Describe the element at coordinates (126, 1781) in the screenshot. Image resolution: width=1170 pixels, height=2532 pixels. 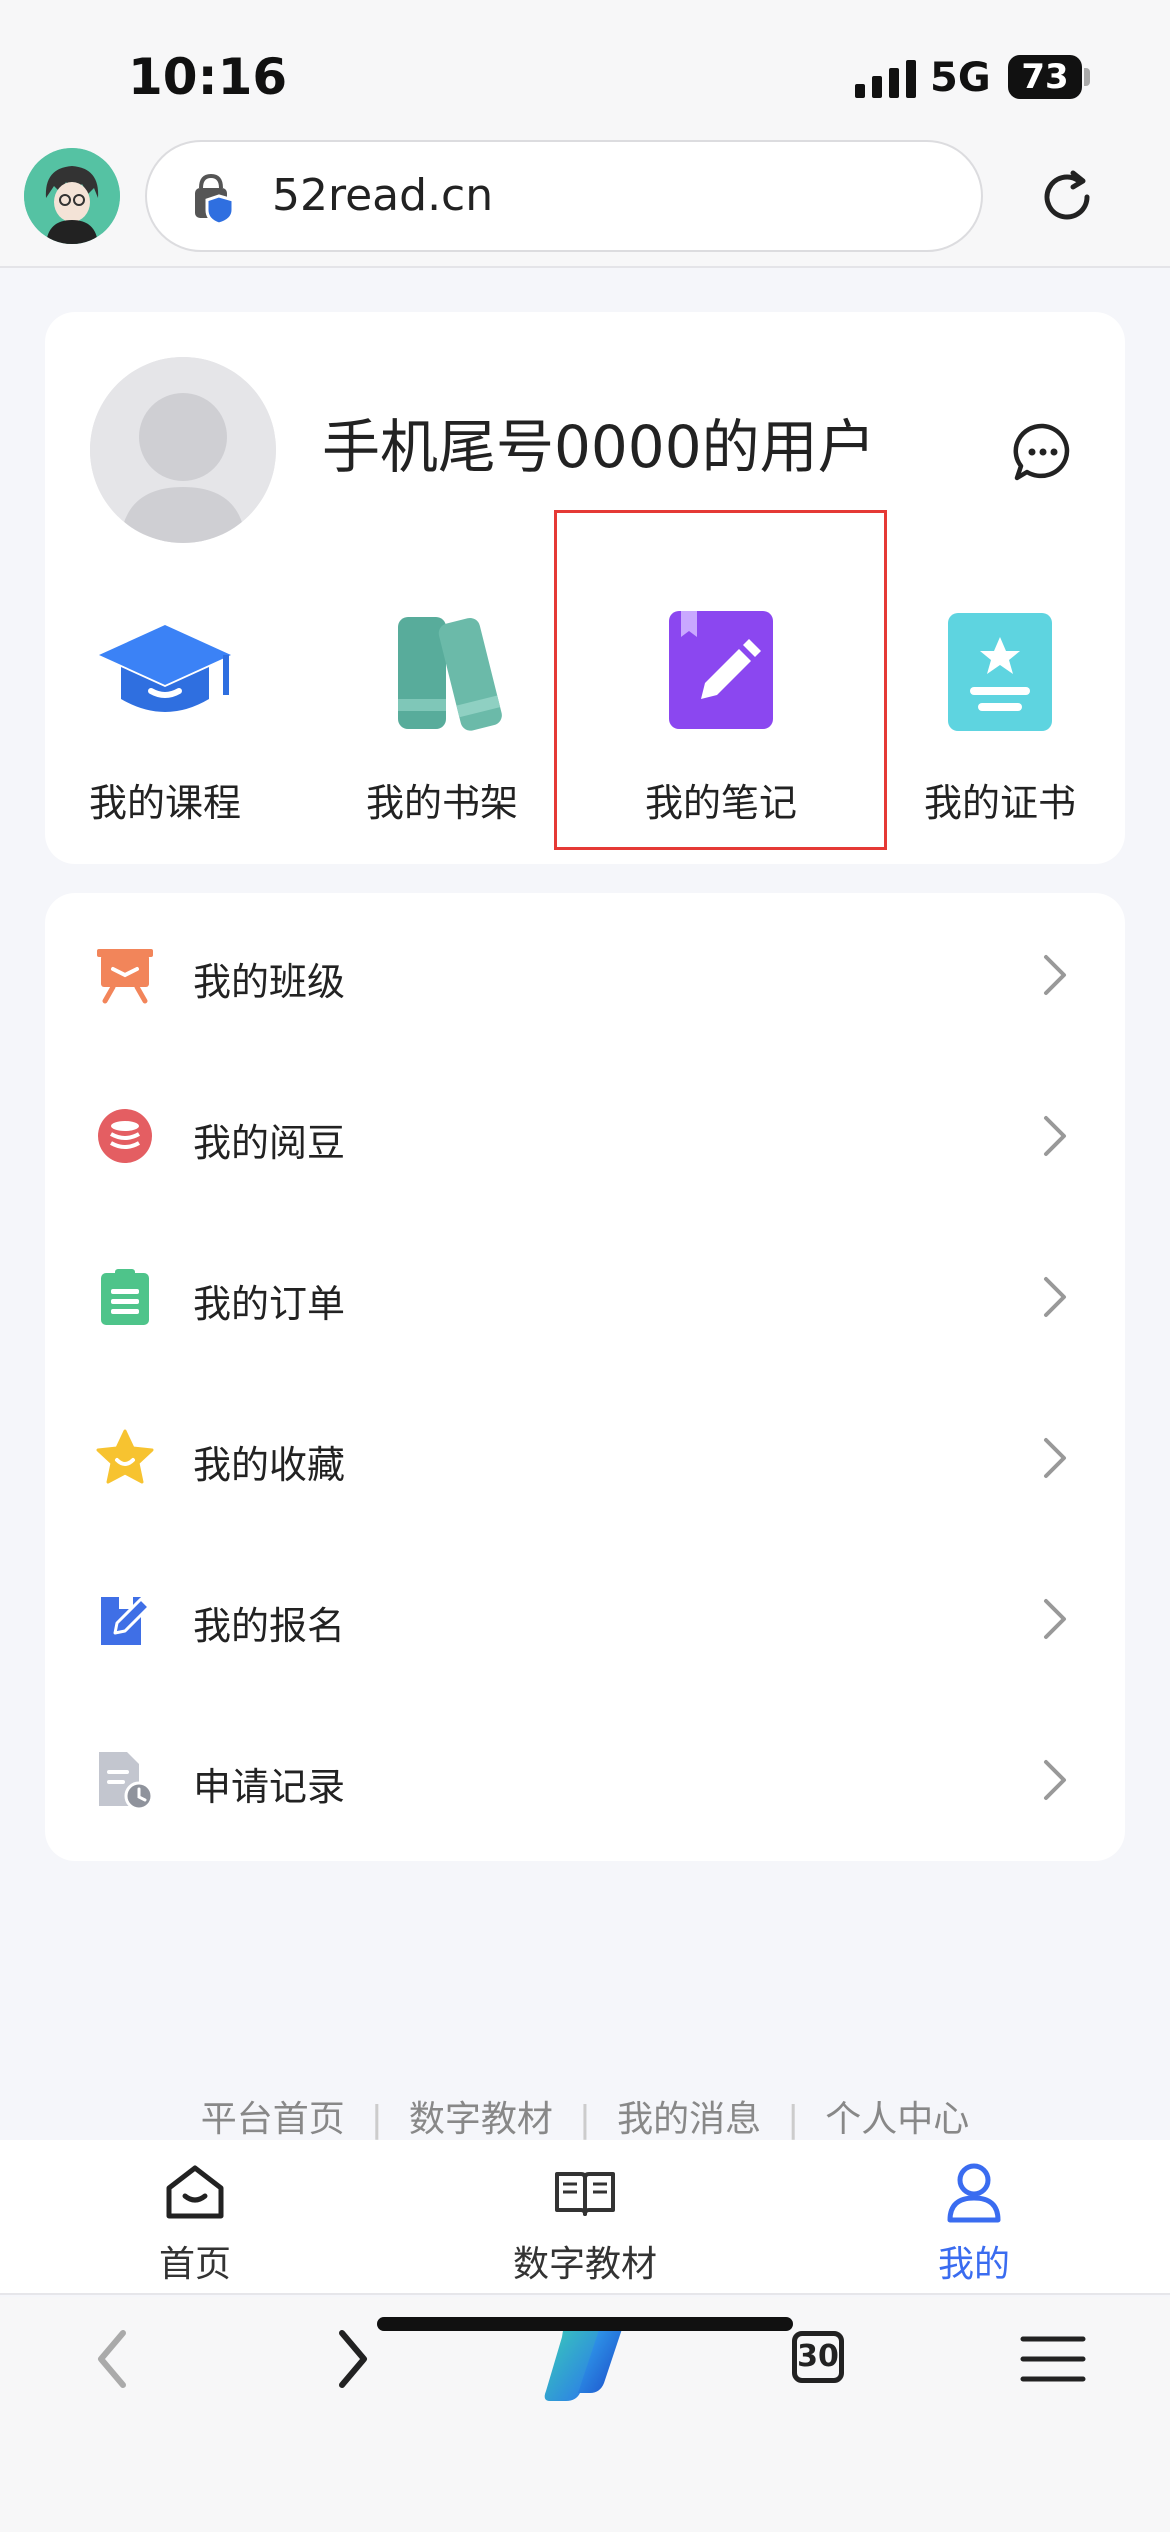
I see `application-record-icon` at that location.